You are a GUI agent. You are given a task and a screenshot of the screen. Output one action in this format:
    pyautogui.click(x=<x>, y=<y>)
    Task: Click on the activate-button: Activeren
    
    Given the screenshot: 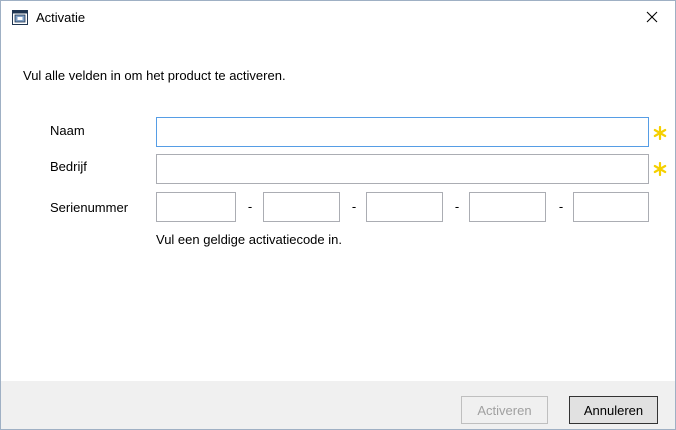 What is the action you would take?
    pyautogui.click(x=504, y=410)
    